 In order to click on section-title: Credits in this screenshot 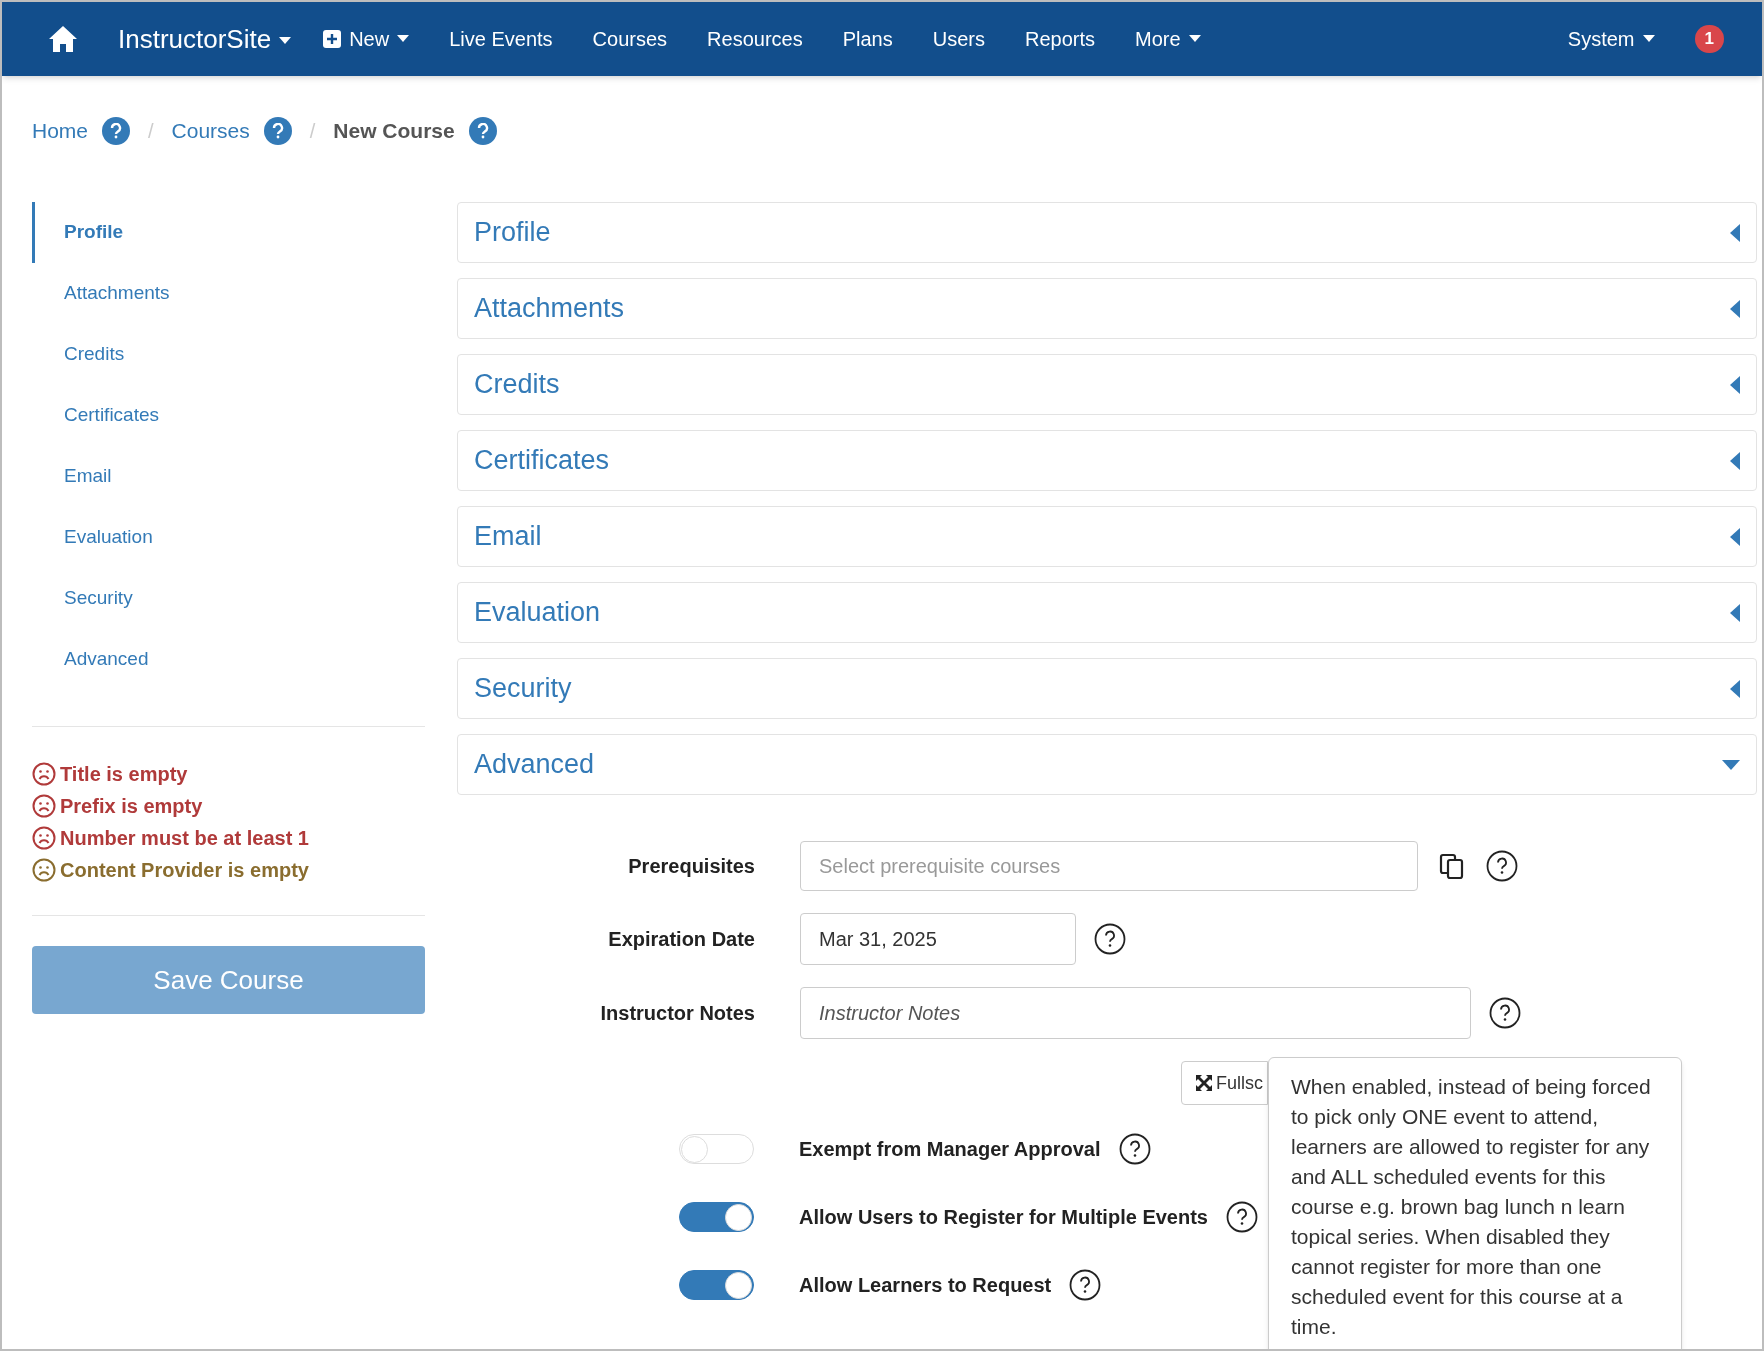, I will do `click(517, 385)`.